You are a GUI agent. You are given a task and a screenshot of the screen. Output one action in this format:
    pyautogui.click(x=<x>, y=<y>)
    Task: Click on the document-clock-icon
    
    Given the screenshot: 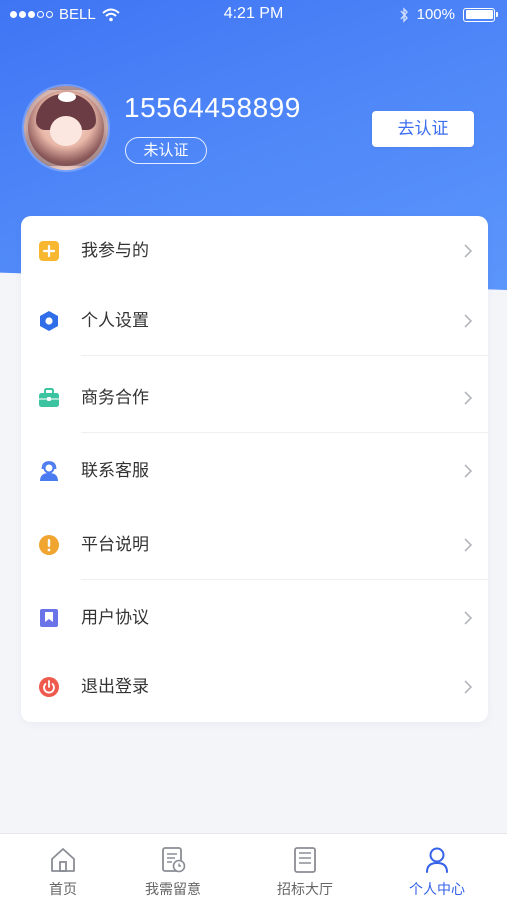 What is the action you would take?
    pyautogui.click(x=174, y=860)
    